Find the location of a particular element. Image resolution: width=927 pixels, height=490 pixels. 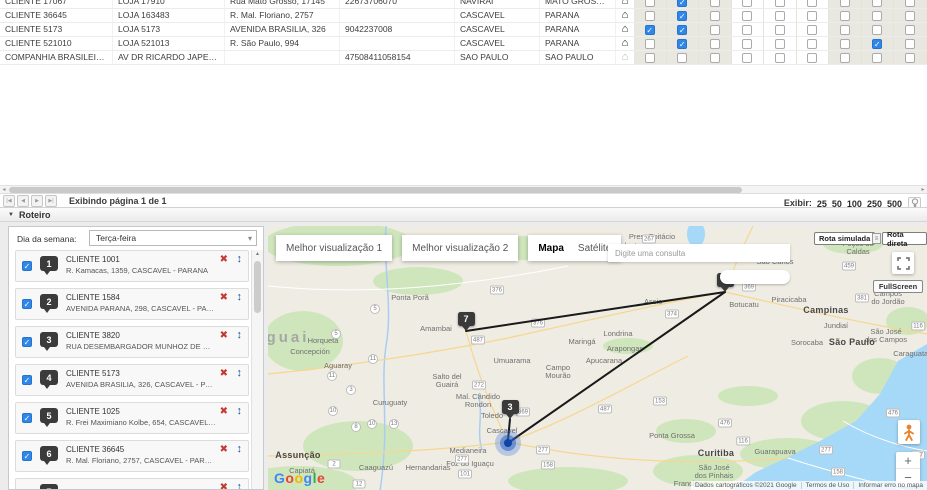

map-marker-3: 3 is located at coordinates (510, 409).